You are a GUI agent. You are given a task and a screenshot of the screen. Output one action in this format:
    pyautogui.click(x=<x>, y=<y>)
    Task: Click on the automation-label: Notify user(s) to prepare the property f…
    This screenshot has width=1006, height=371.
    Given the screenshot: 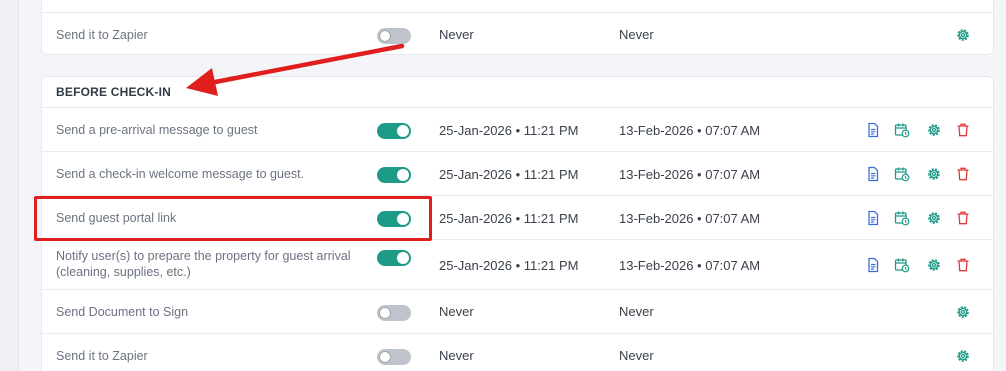 What is the action you would take?
    pyautogui.click(x=203, y=264)
    